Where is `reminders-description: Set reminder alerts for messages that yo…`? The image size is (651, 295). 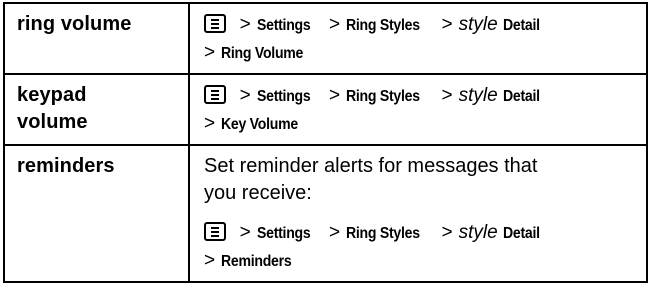 reminders-description: Set reminder alerts for messages that yo… is located at coordinates (420, 180).